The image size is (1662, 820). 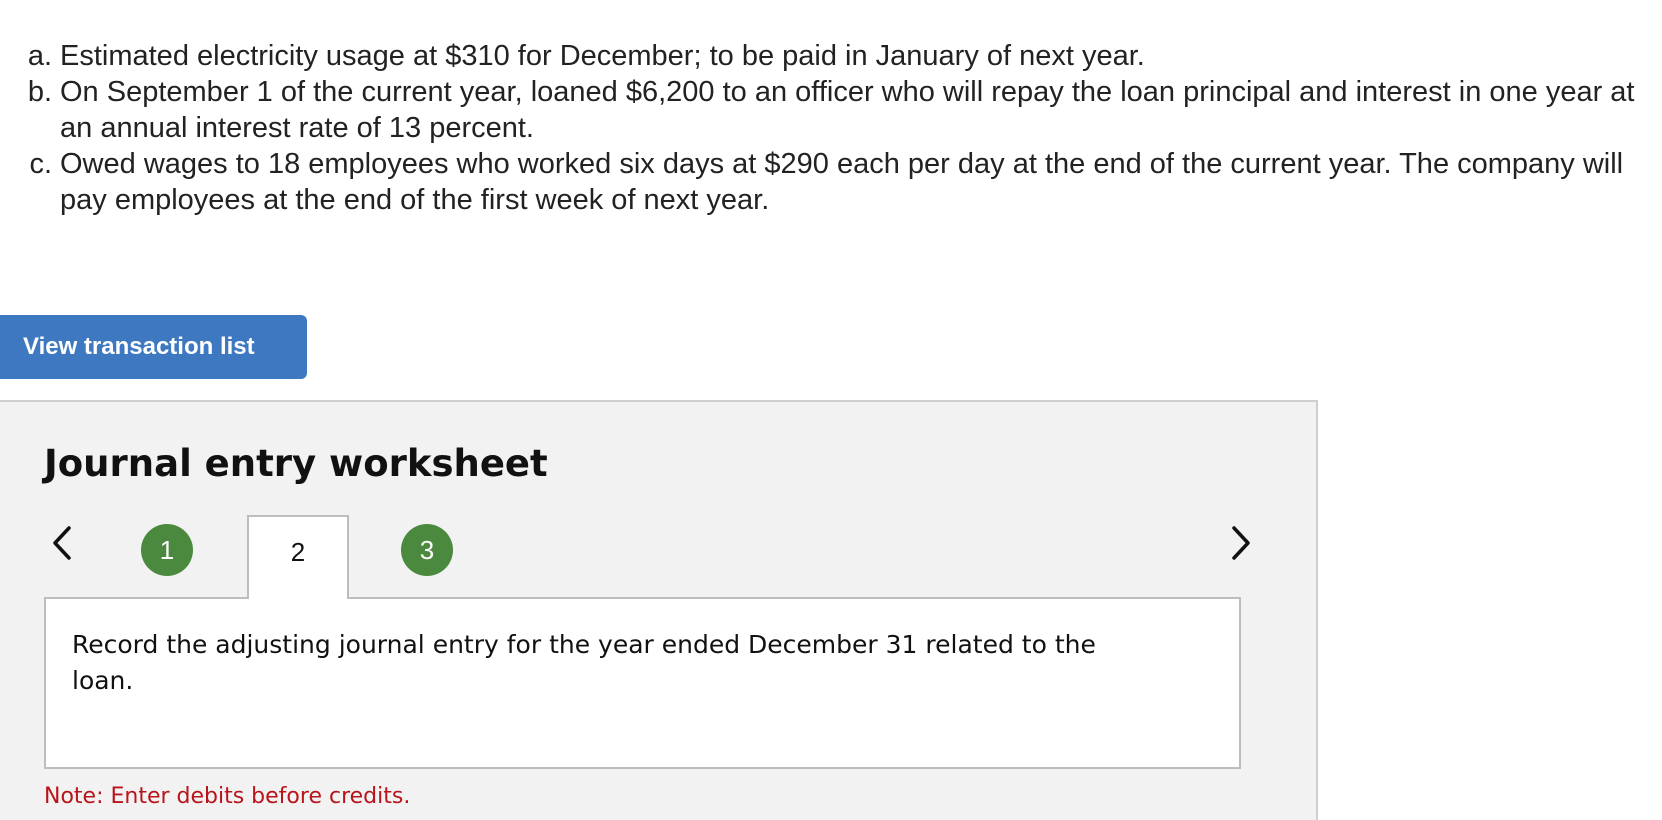 What do you see at coordinates (298, 557) in the screenshot?
I see `step-2-active-tab: 2` at bounding box center [298, 557].